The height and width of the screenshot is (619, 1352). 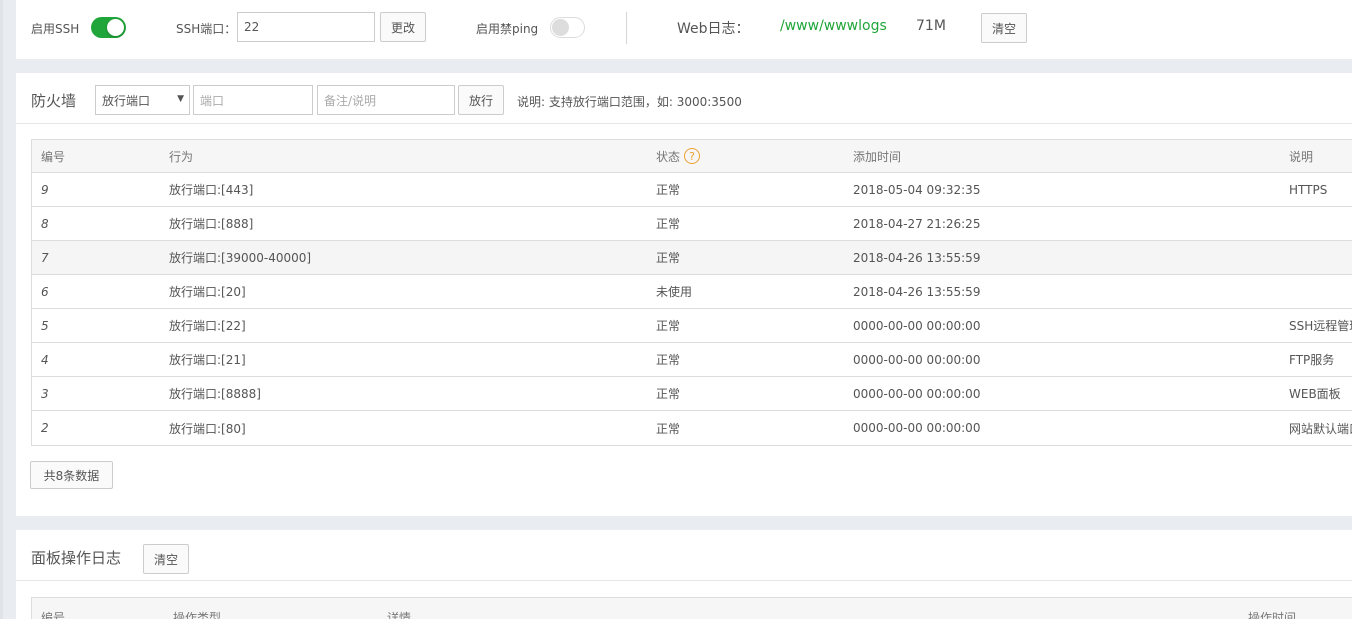 What do you see at coordinates (45, 325) in the screenshot?
I see `row-id: 5` at bounding box center [45, 325].